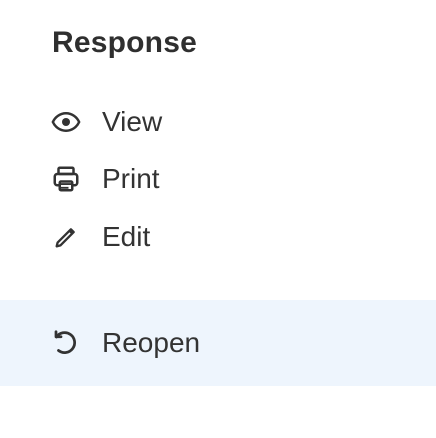 The width and height of the screenshot is (436, 438). What do you see at coordinates (66, 343) in the screenshot?
I see `undo-icon` at bounding box center [66, 343].